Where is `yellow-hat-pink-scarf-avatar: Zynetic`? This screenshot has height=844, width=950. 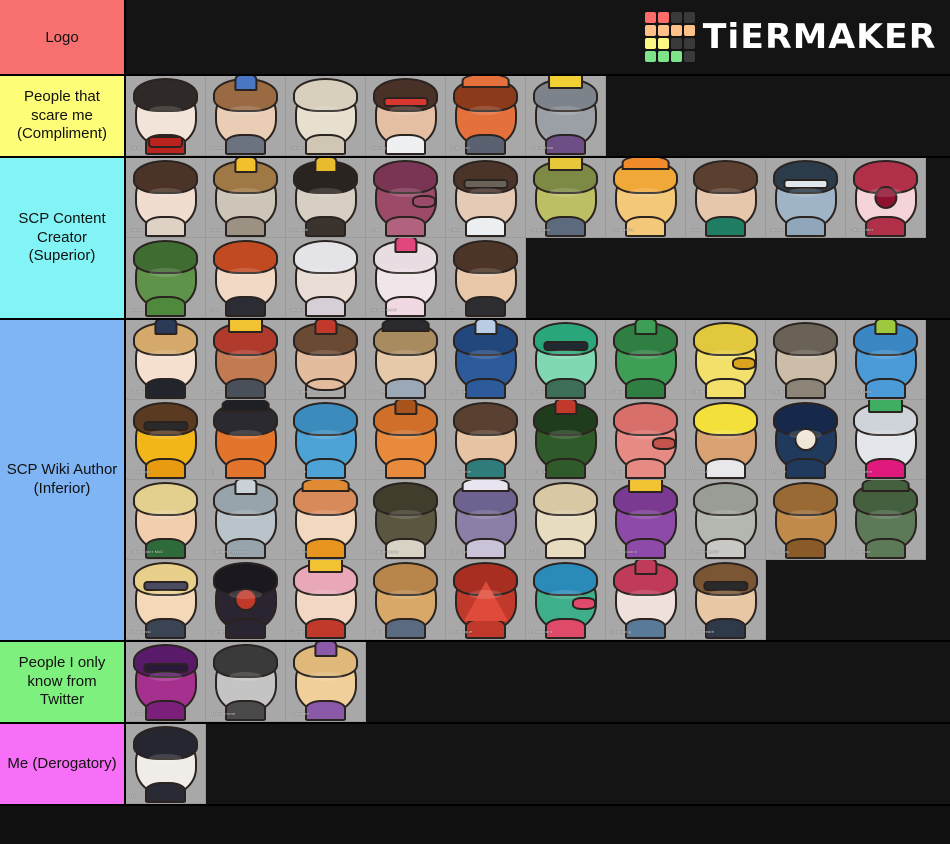
yellow-hat-pink-scarf-avatar: Zynetic is located at coordinates (326, 600).